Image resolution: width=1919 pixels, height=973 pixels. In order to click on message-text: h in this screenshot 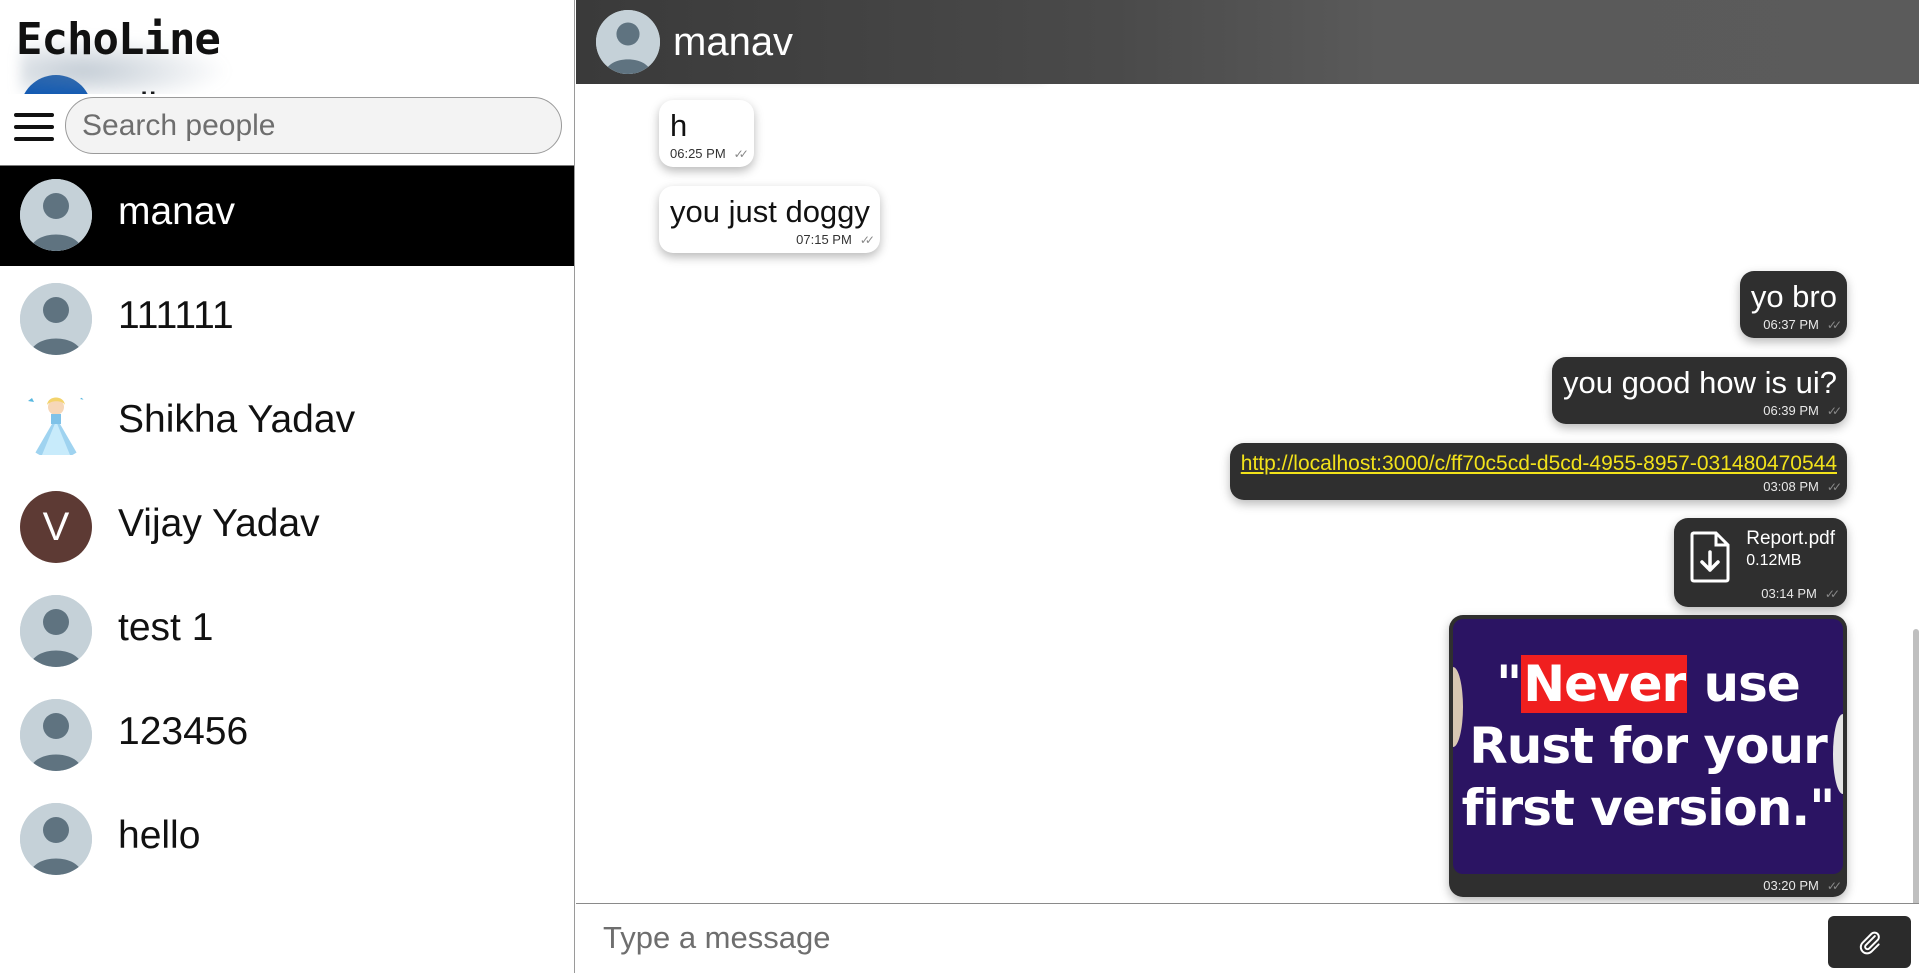, I will do `click(679, 125)`.